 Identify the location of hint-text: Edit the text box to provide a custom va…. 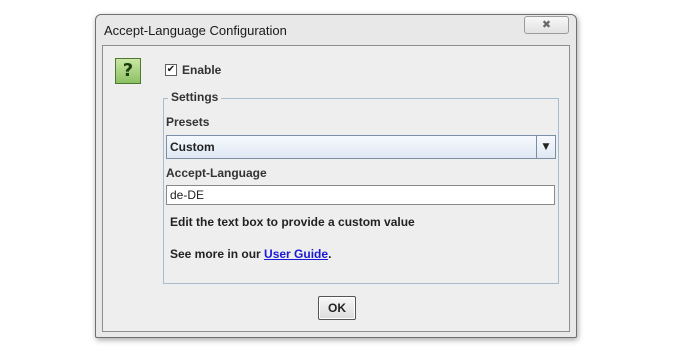
(292, 222).